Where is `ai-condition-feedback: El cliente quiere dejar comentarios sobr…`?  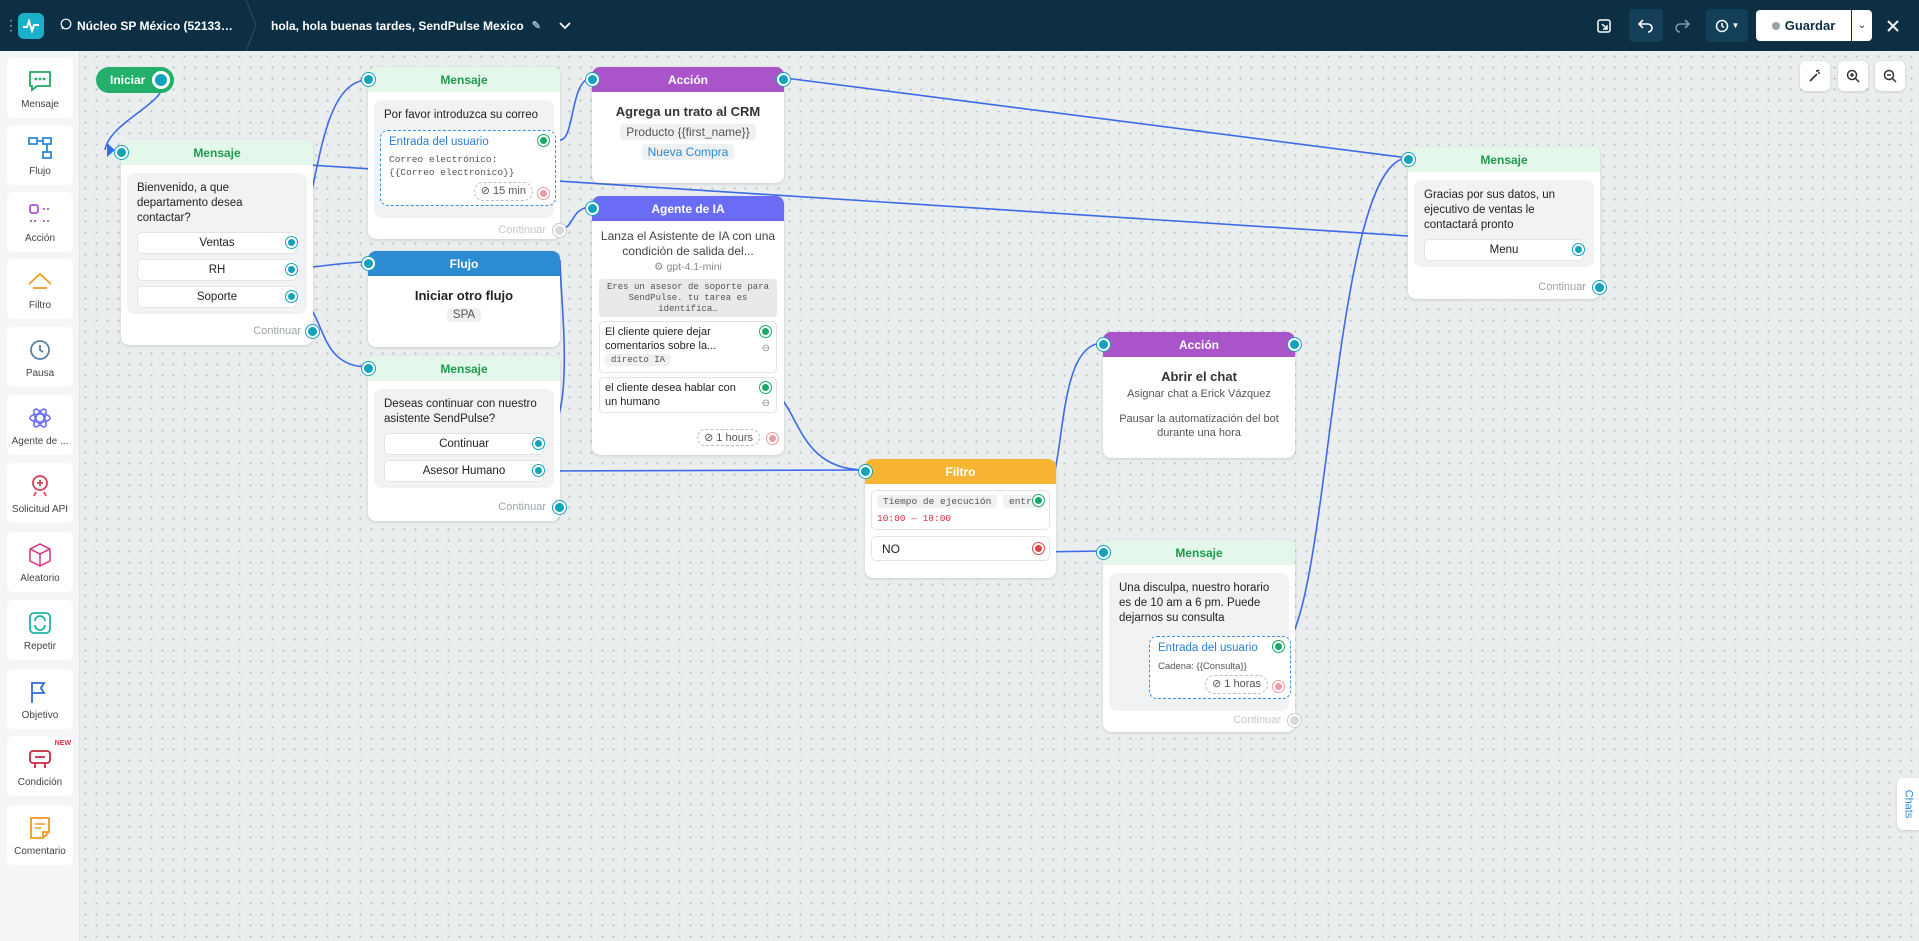
ai-condition-feedback: El cliente quiere dejar comentarios sobr… is located at coordinates (688, 347).